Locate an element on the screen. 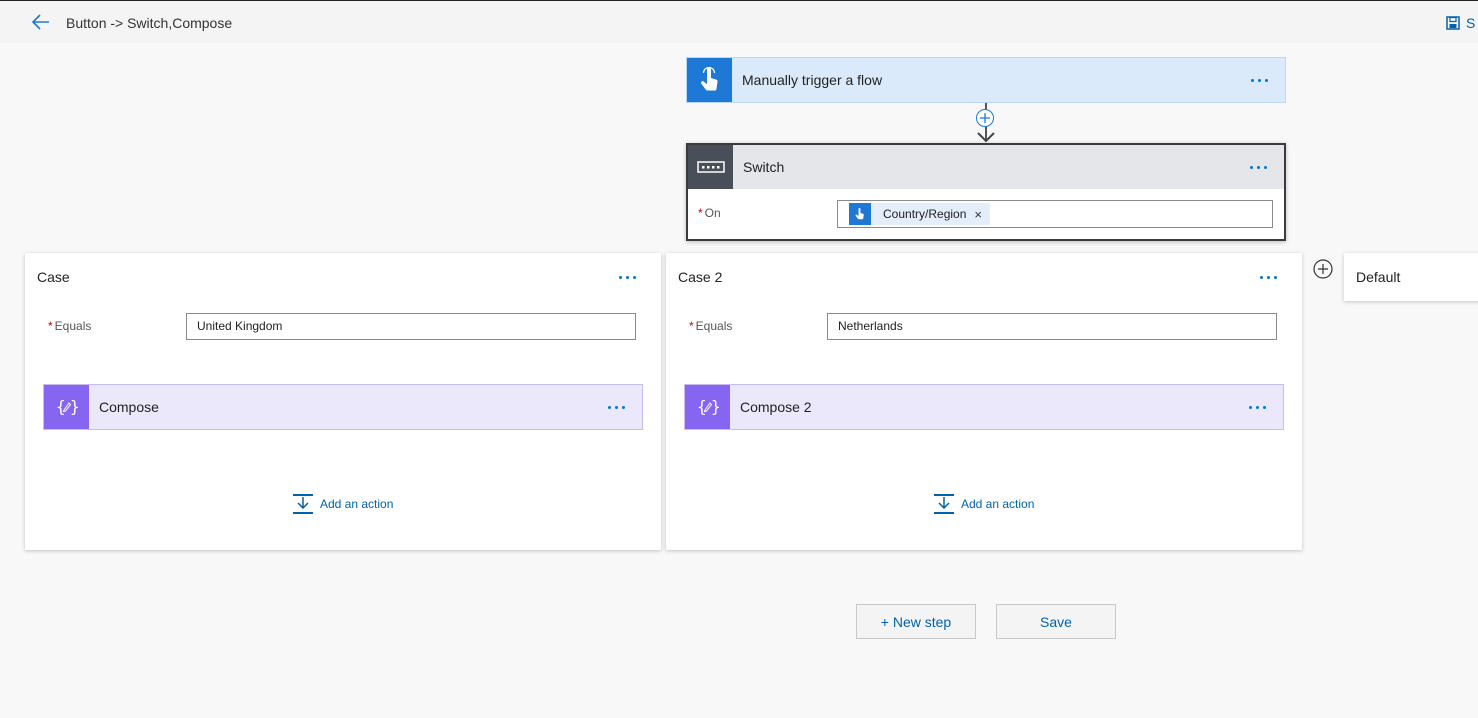  default-case-title: Default is located at coordinates (1378, 277).